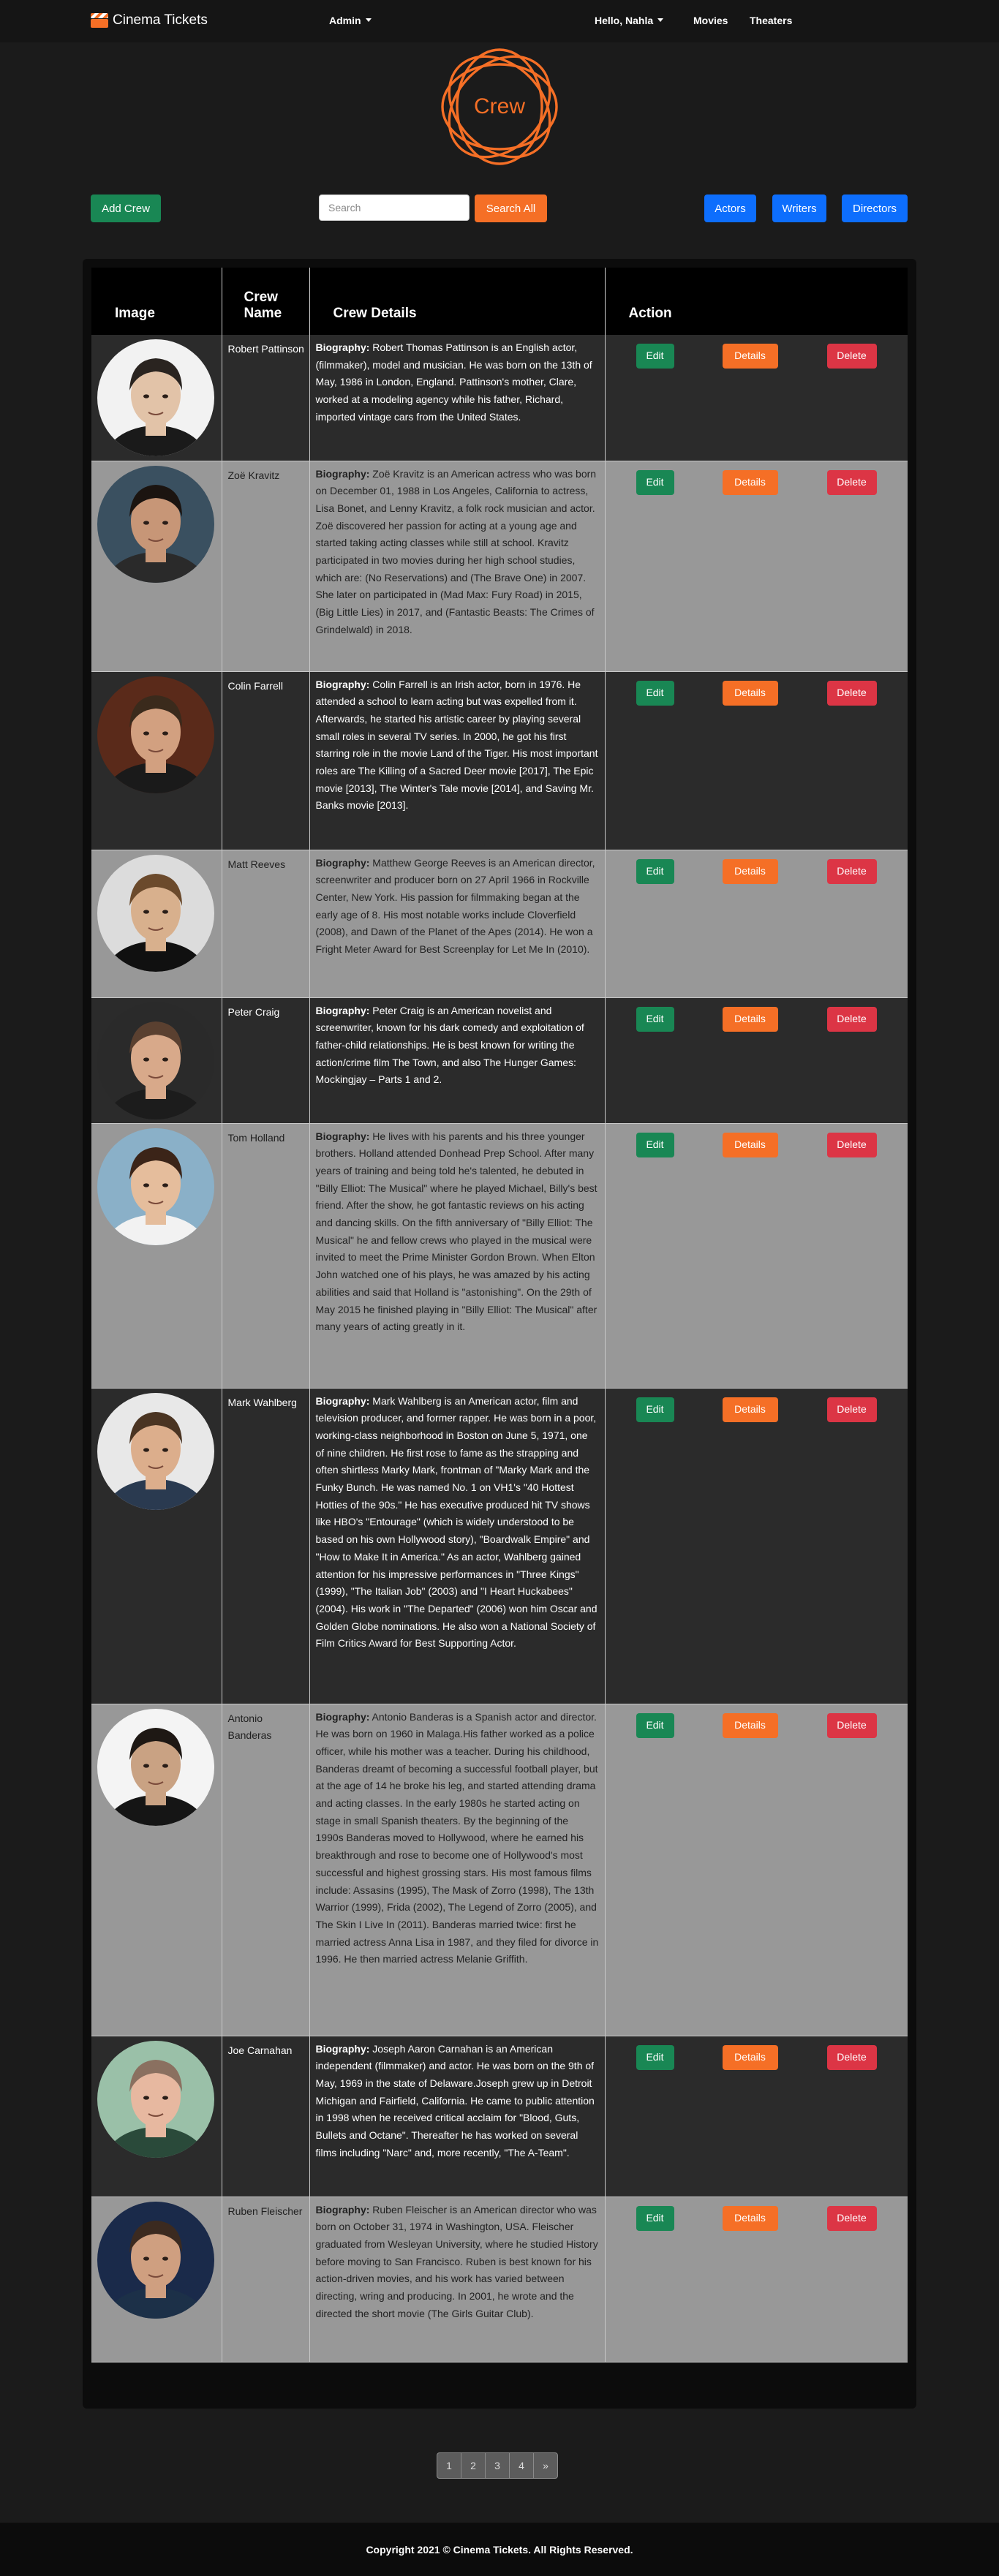  I want to click on directors-filter-button: Directors, so click(875, 208).